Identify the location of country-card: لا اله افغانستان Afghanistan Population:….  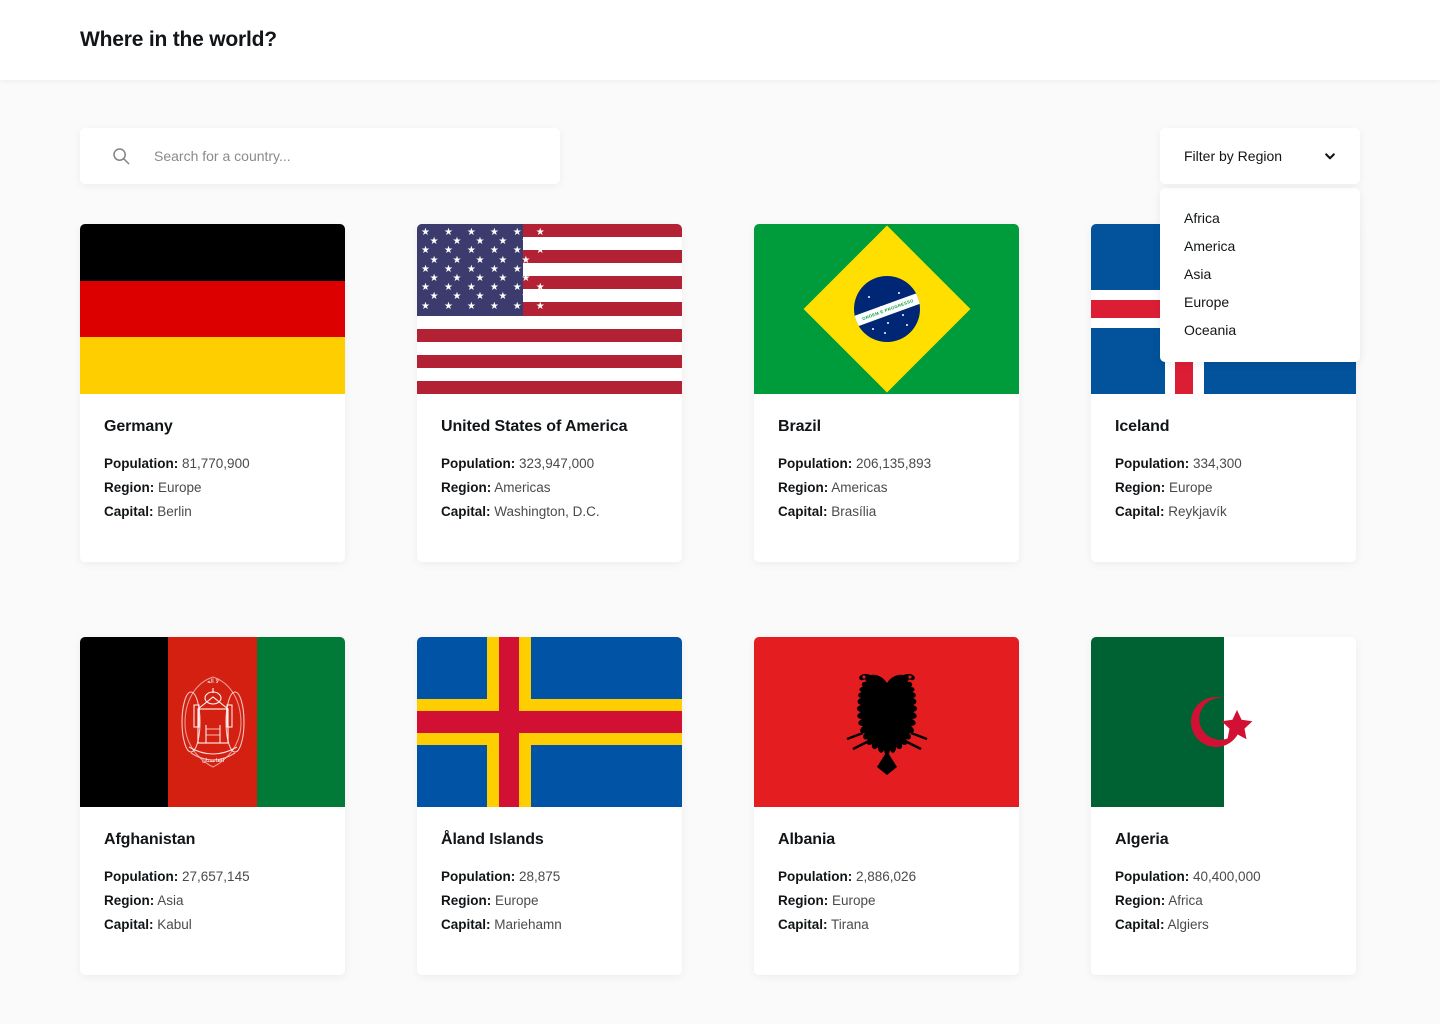
(212, 806).